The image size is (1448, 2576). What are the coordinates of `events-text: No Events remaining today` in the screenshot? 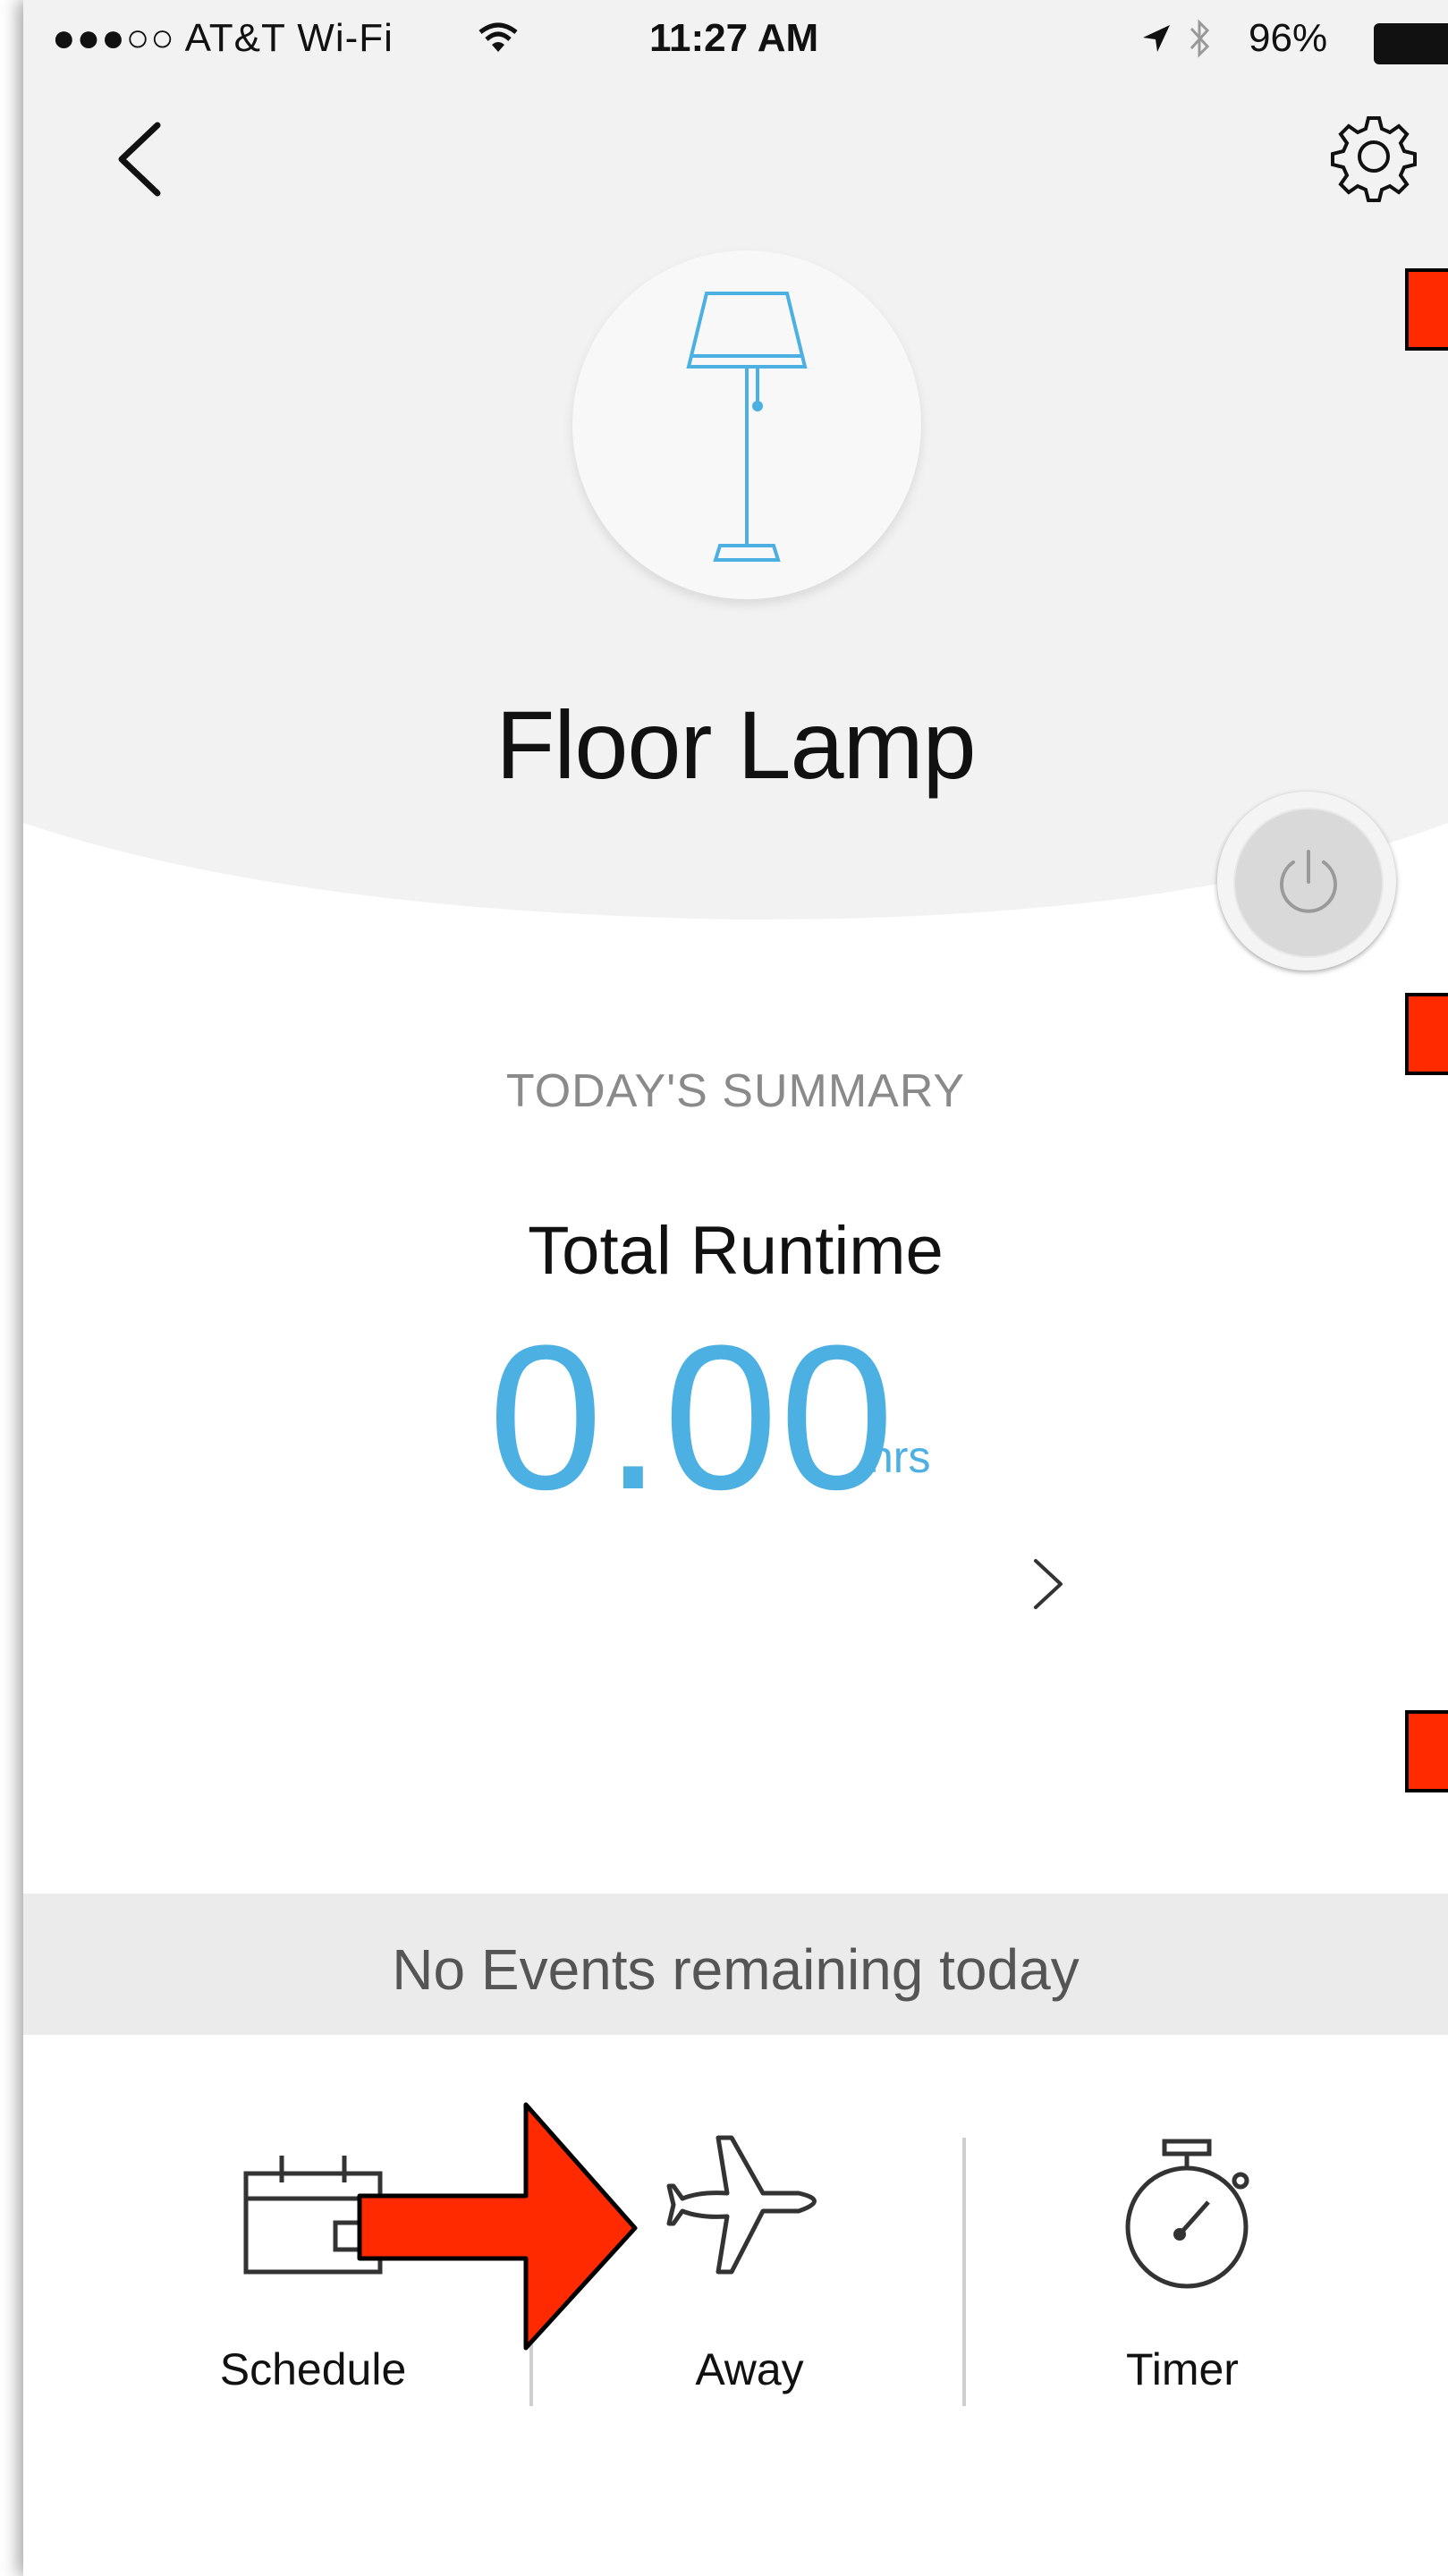 It's located at (736, 1969).